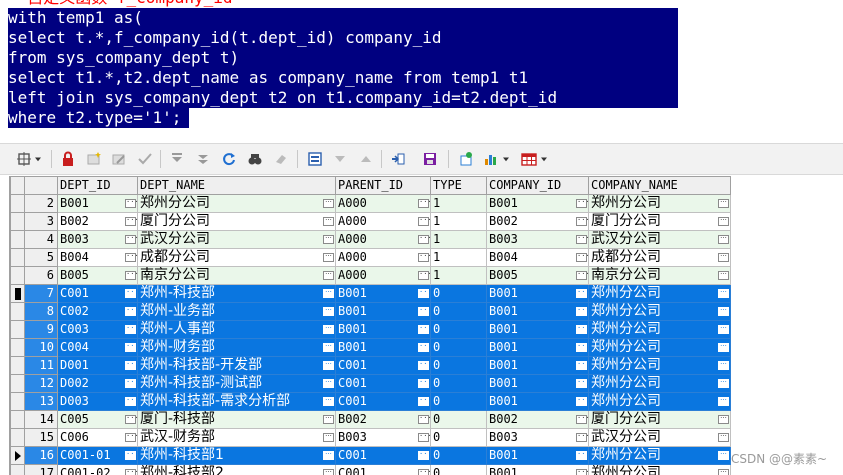 The height and width of the screenshot is (475, 843). Describe the element at coordinates (466, 159) in the screenshot. I see `query-plan-icon` at that location.